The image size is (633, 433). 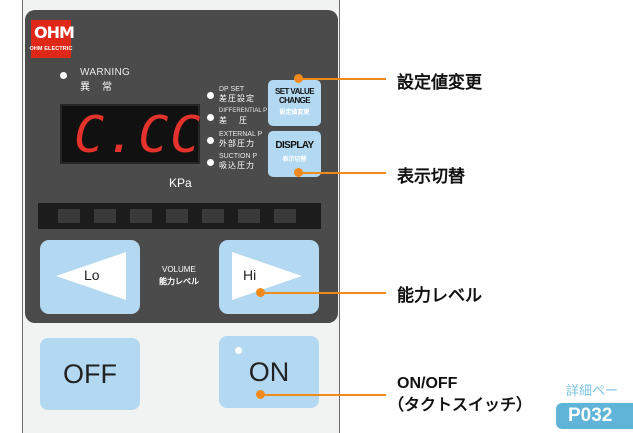 I want to click on page-reference-badge: P032, so click(x=594, y=416).